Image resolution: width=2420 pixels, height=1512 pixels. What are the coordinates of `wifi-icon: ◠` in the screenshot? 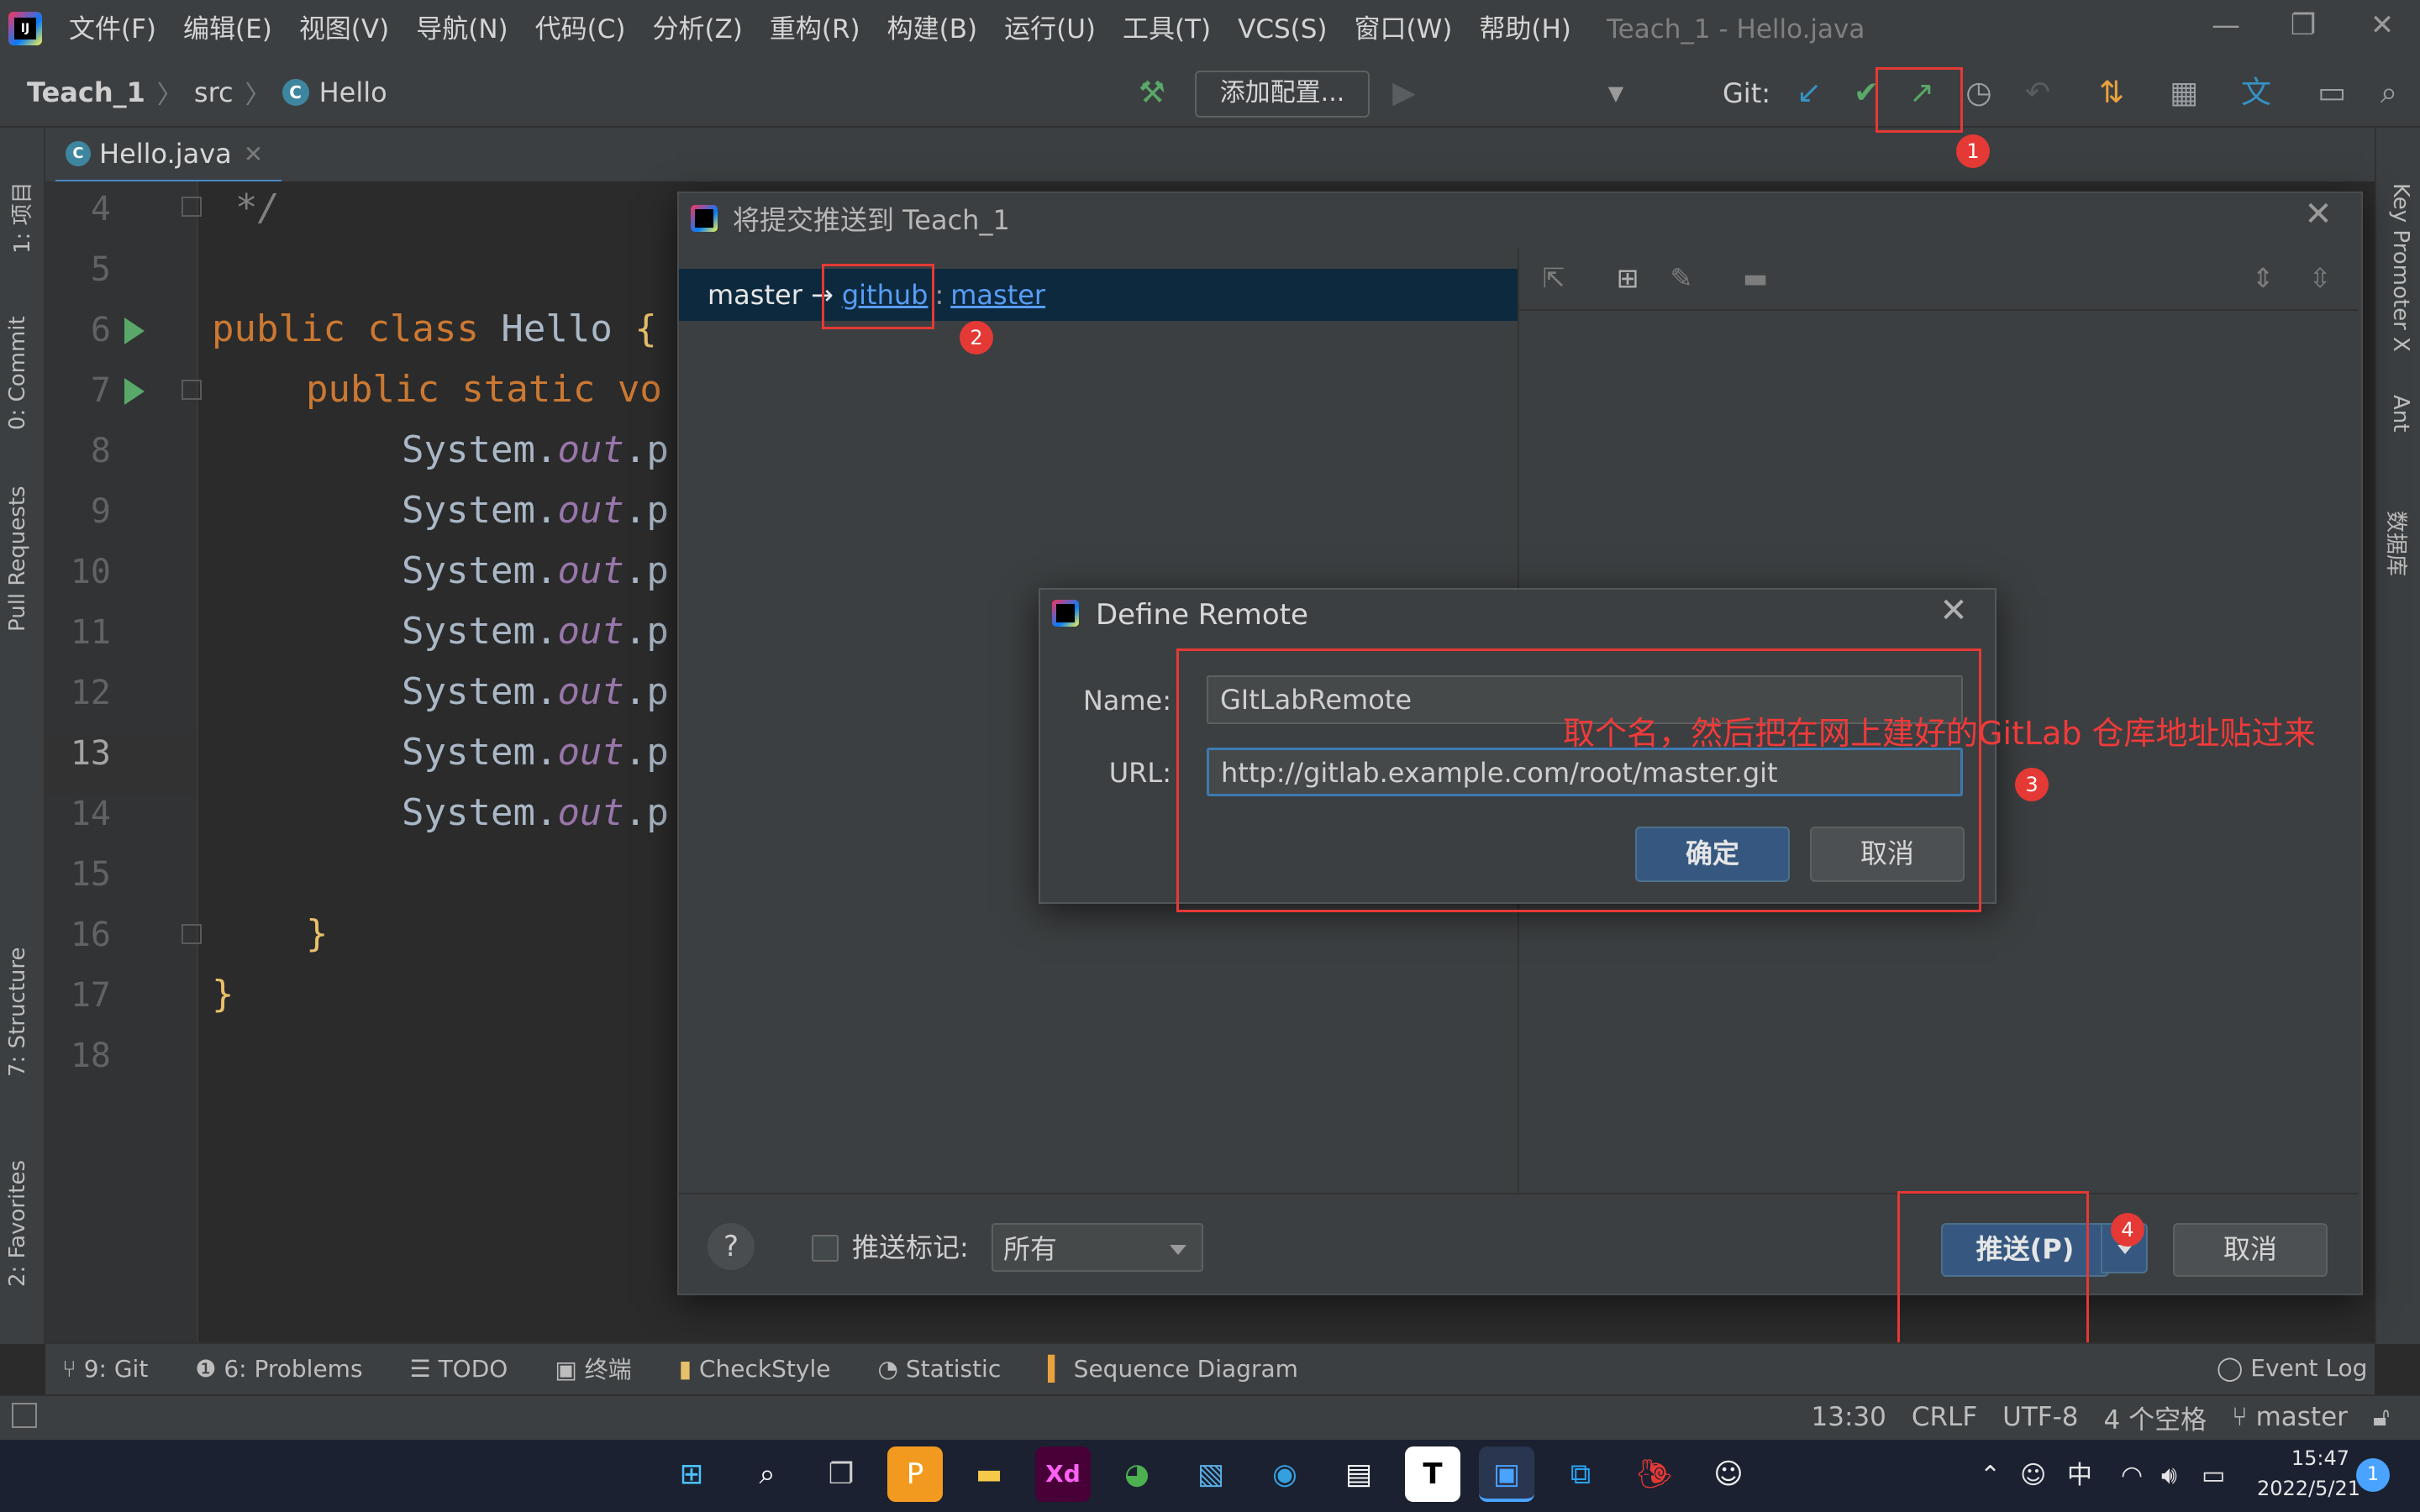 It's located at (2132, 1476).